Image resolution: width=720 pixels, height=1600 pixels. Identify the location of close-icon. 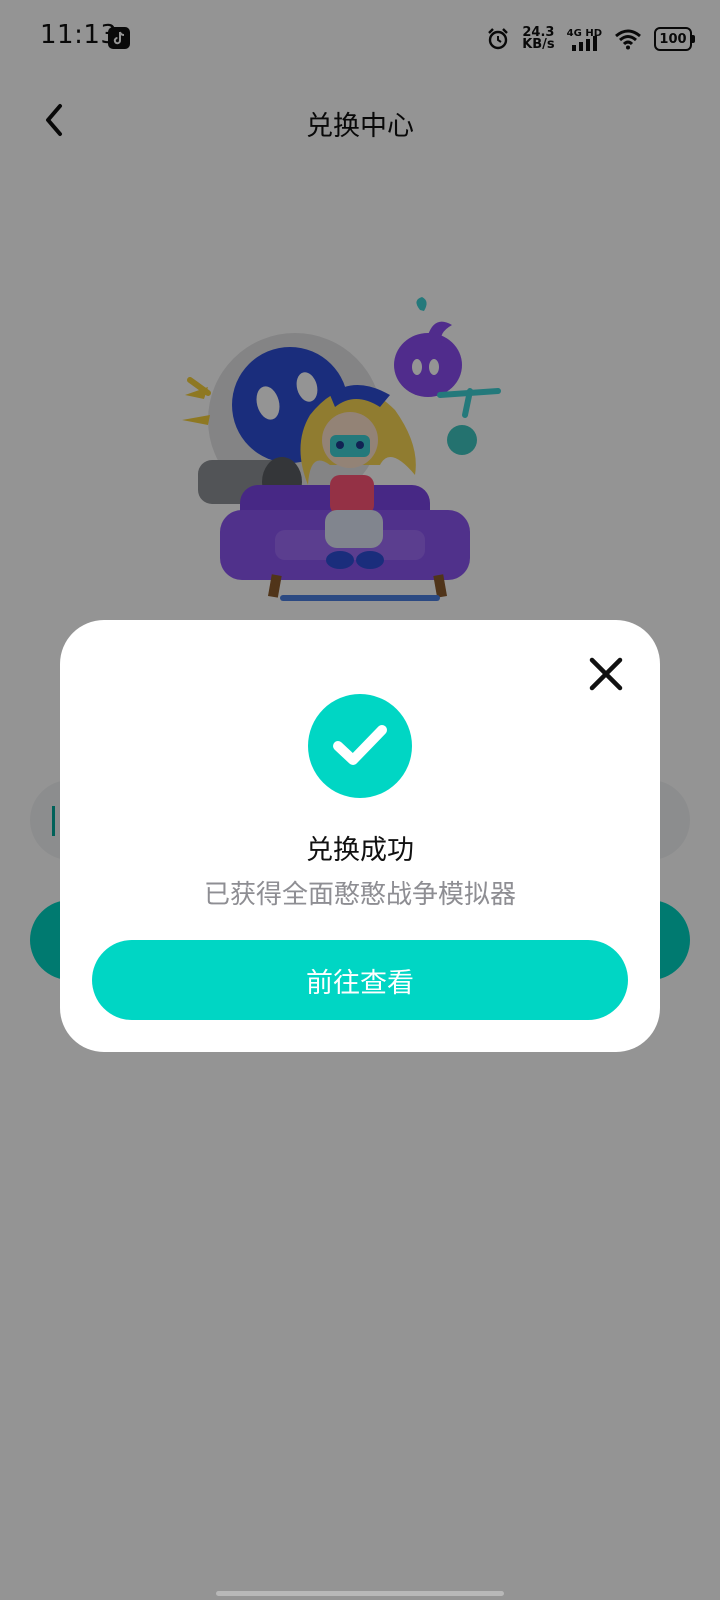
(606, 674).